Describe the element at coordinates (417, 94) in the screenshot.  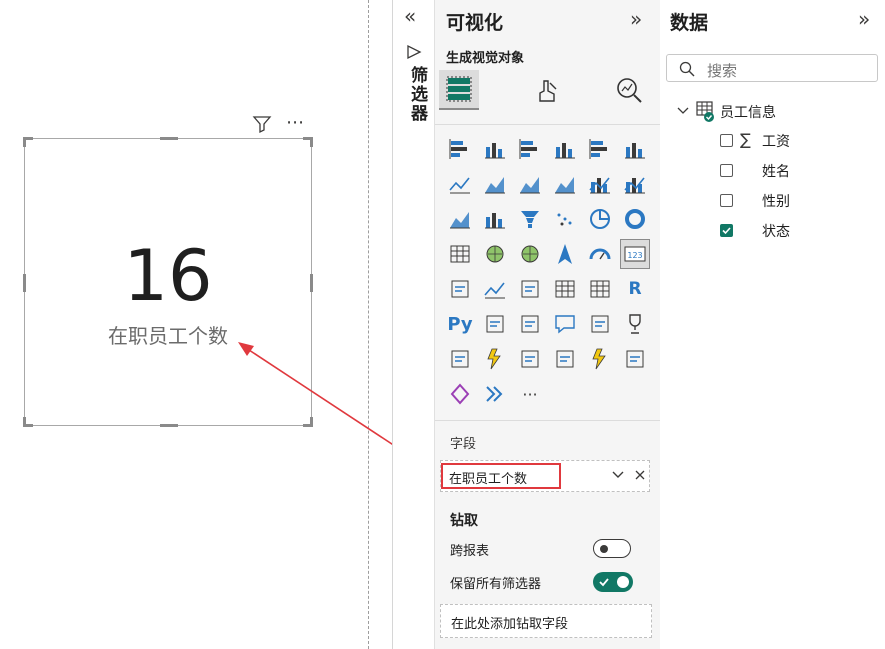
I see `filters-pane-title: 筛选器` at that location.